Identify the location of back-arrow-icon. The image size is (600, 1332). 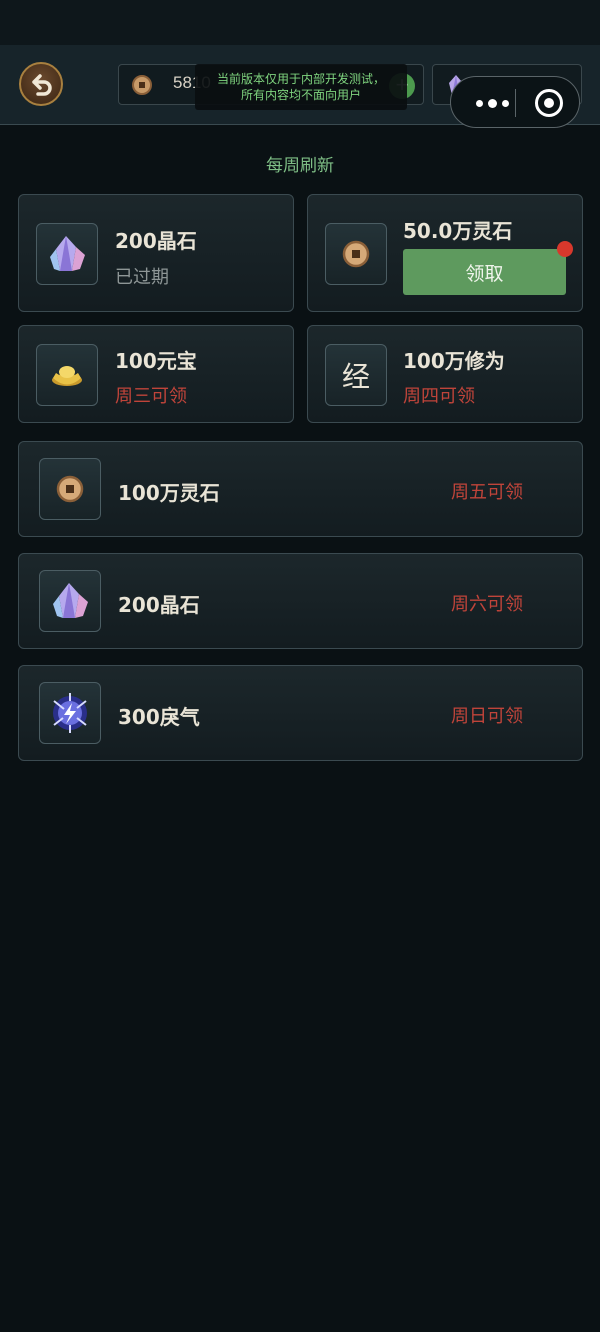
(42, 85).